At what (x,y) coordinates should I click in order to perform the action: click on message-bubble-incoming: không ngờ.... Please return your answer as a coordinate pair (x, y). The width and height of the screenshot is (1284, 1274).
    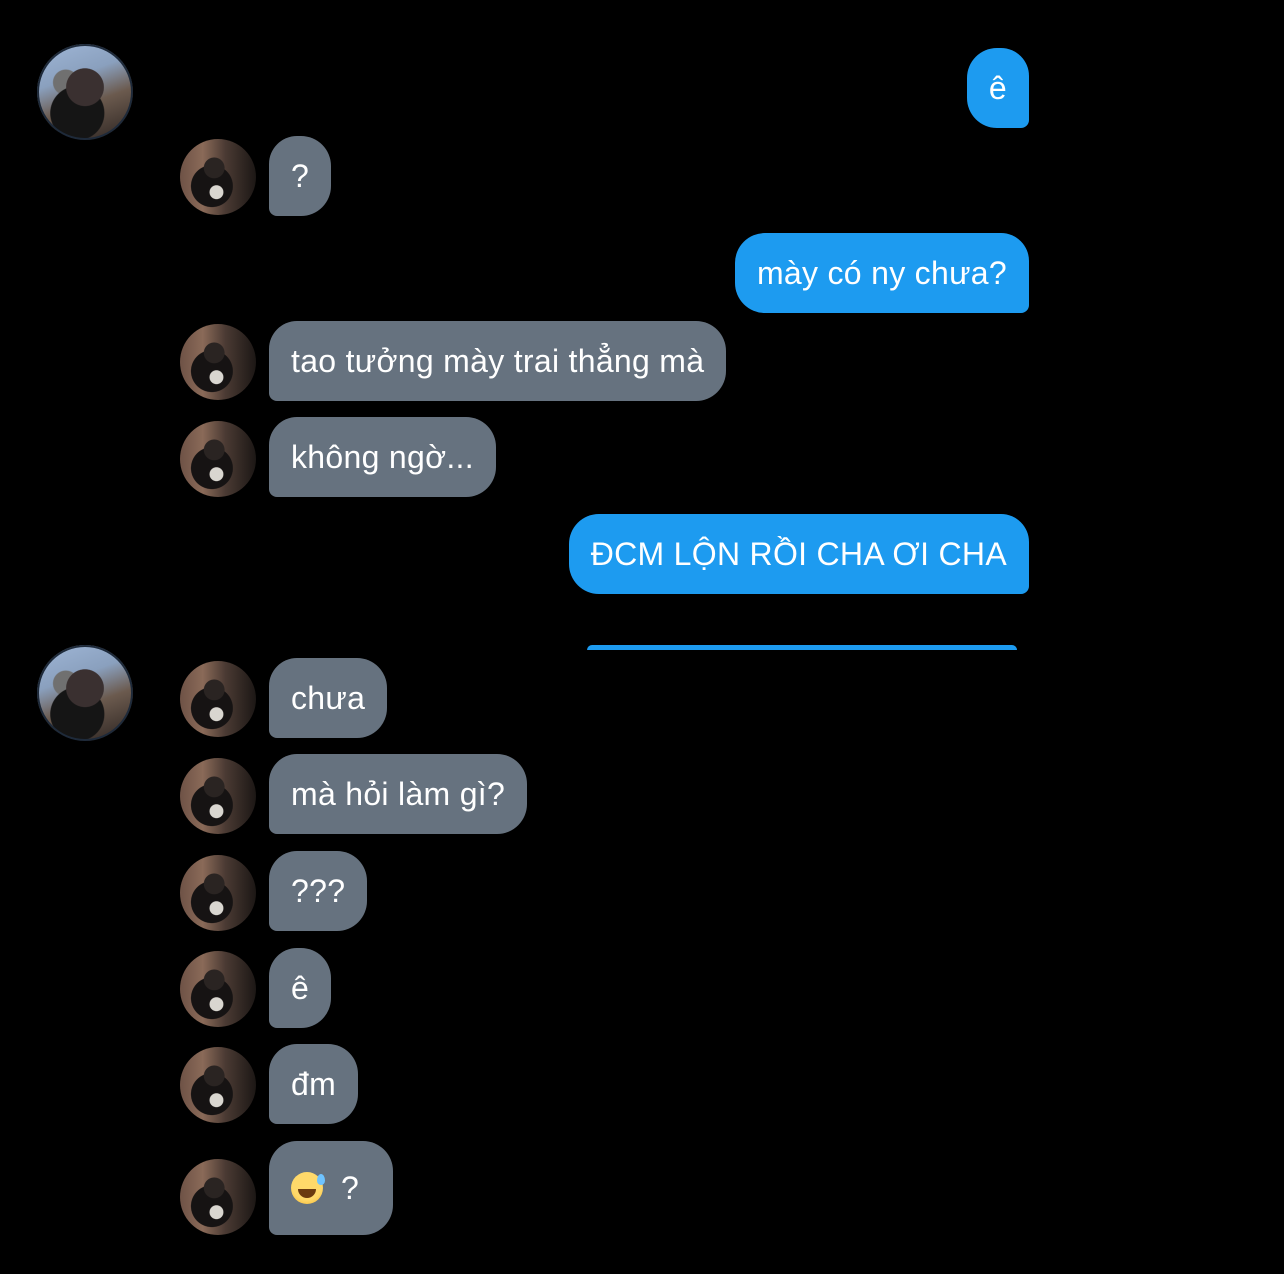
    Looking at the image, I should click on (382, 457).